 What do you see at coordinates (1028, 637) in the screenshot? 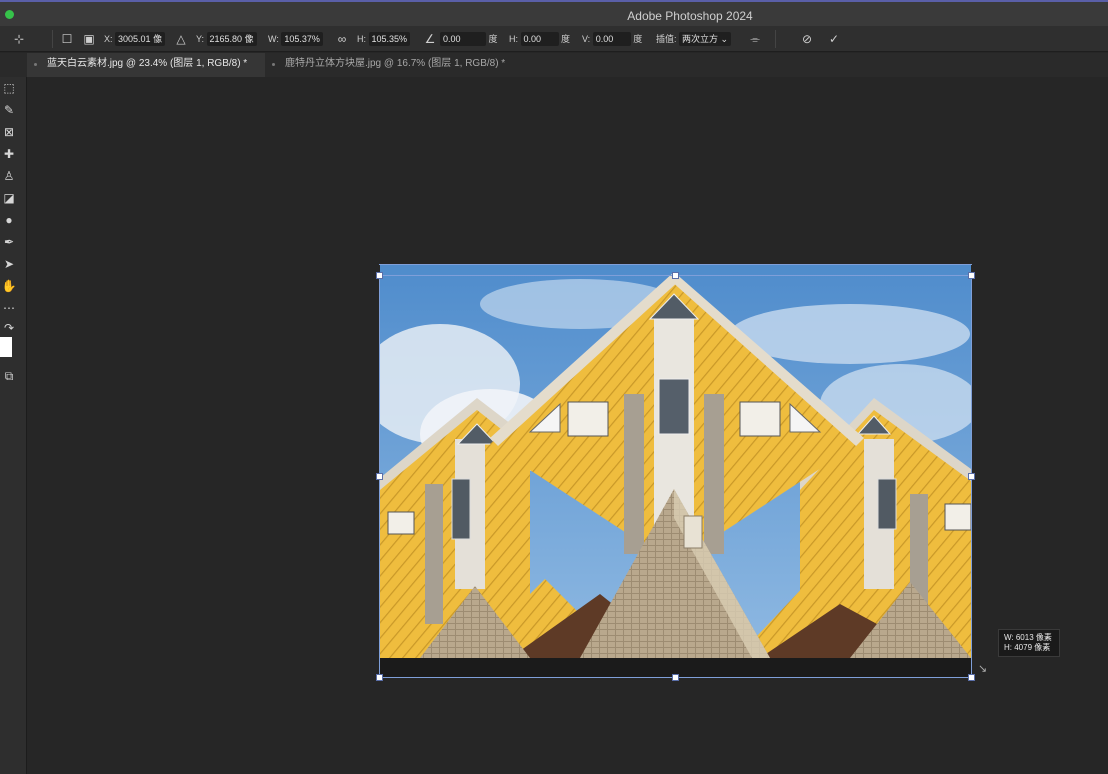
I see `tooltip-width: W: 6013 像素` at bounding box center [1028, 637].